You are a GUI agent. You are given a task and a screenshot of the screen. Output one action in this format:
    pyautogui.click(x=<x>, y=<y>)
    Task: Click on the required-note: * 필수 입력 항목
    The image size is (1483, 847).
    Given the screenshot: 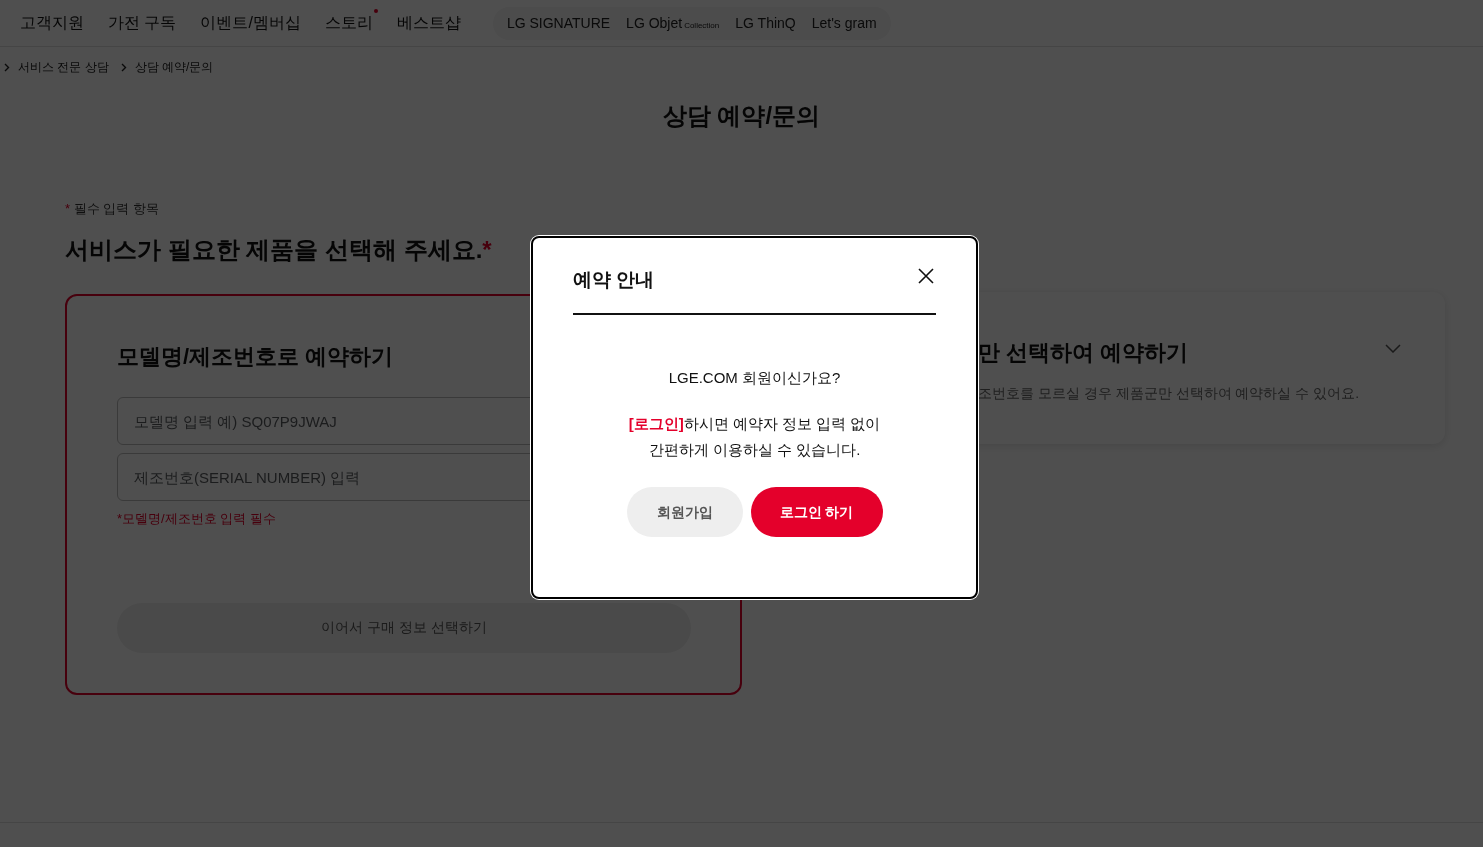 What is the action you would take?
    pyautogui.click(x=112, y=208)
    